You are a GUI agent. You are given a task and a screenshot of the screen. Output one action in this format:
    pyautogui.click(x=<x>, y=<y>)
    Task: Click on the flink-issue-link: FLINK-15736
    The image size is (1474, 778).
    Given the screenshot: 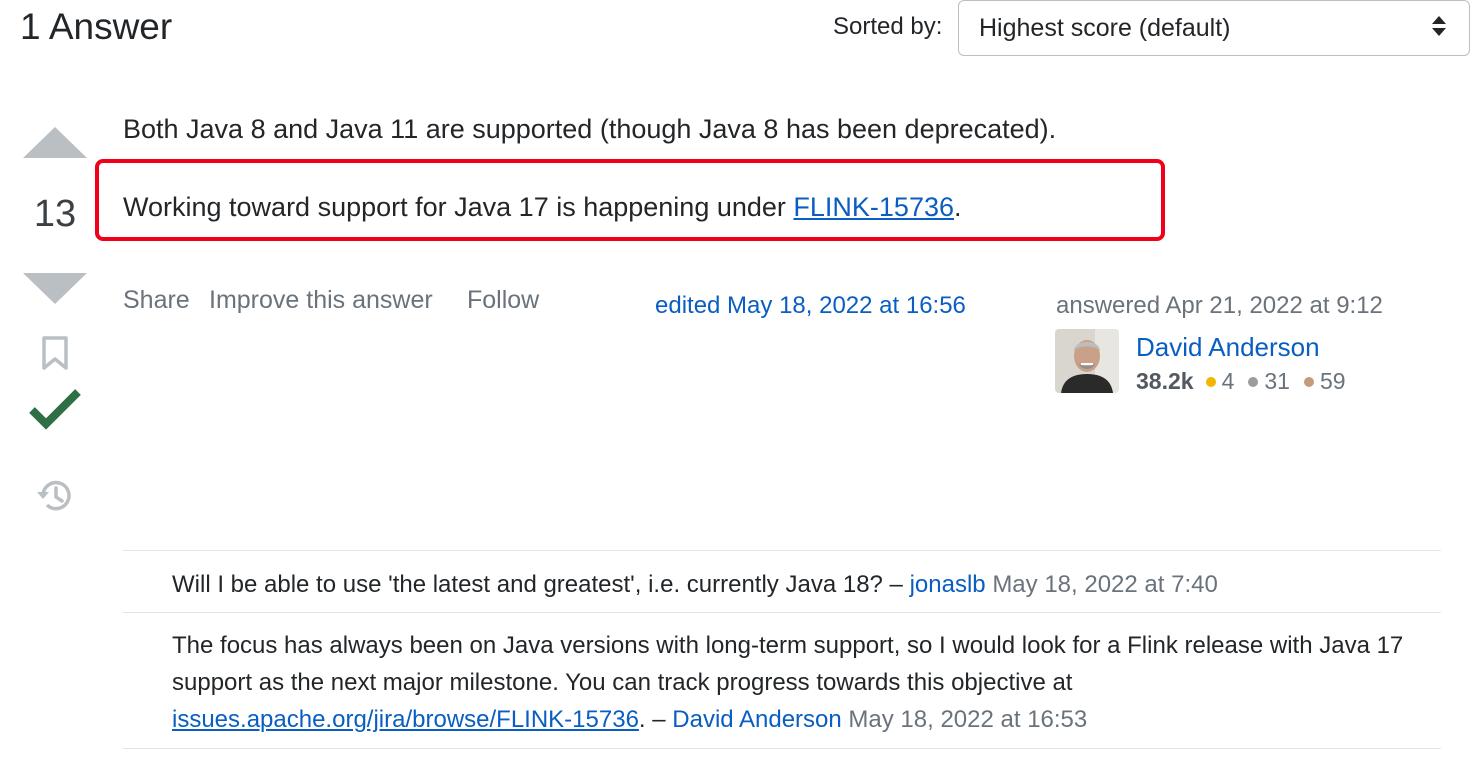 What is the action you would take?
    pyautogui.click(x=873, y=207)
    